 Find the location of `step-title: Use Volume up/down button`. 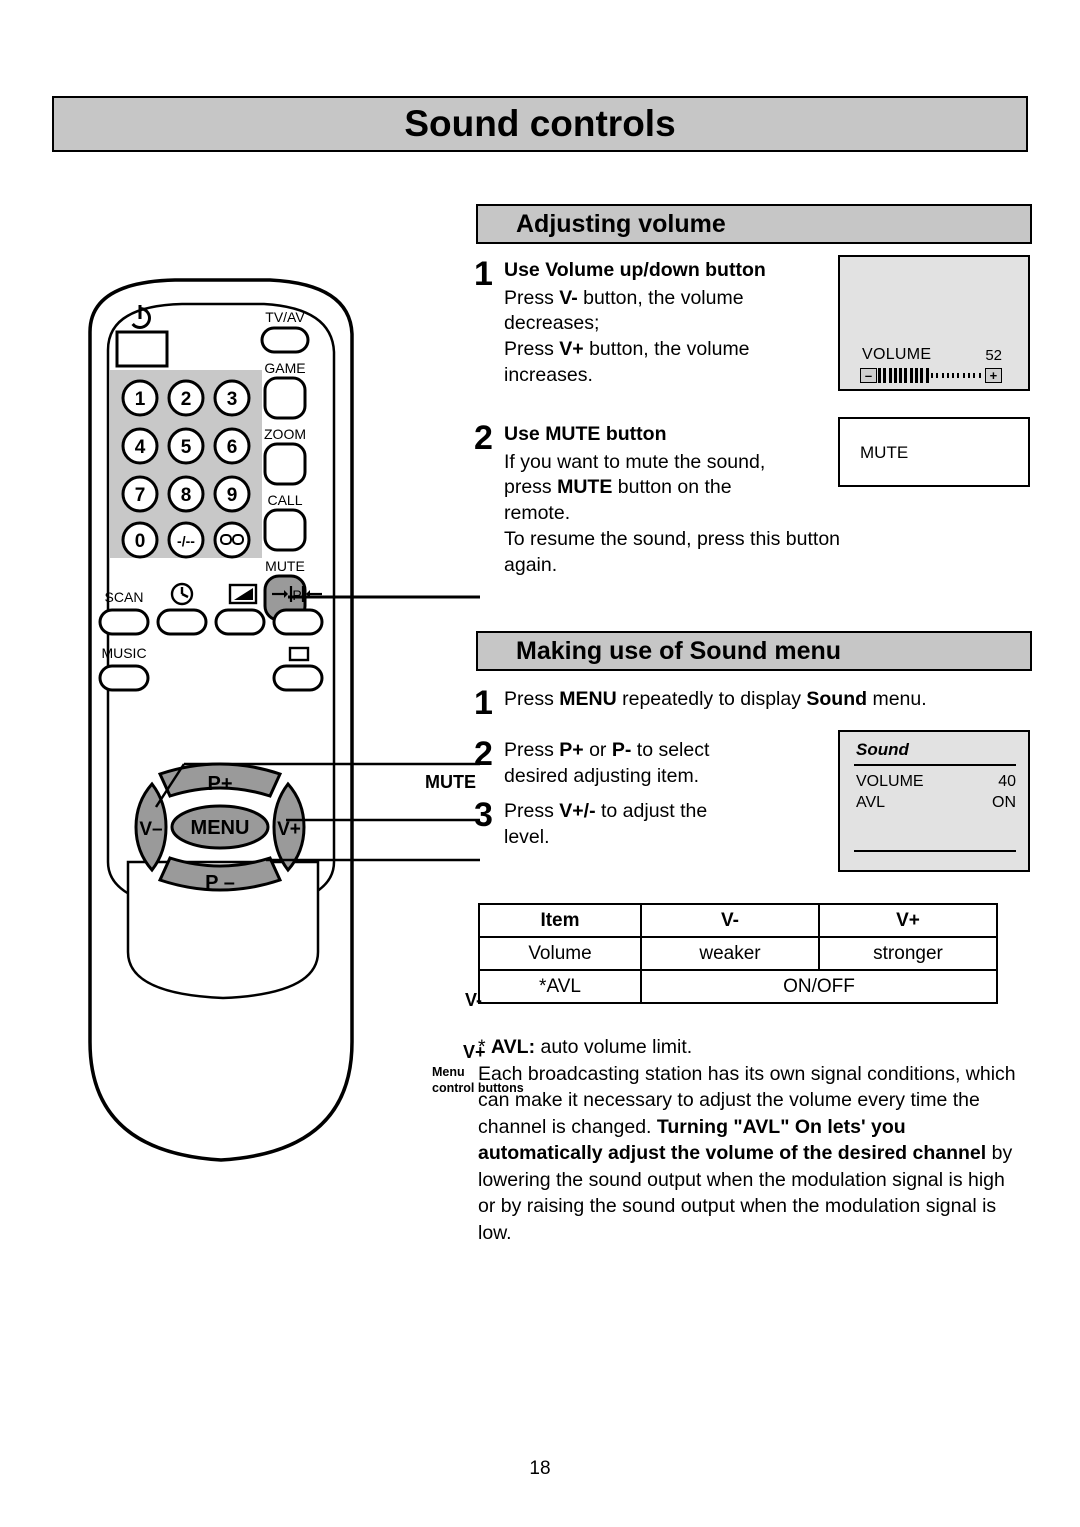

step-title: Use Volume up/down button is located at coordinates (635, 270).